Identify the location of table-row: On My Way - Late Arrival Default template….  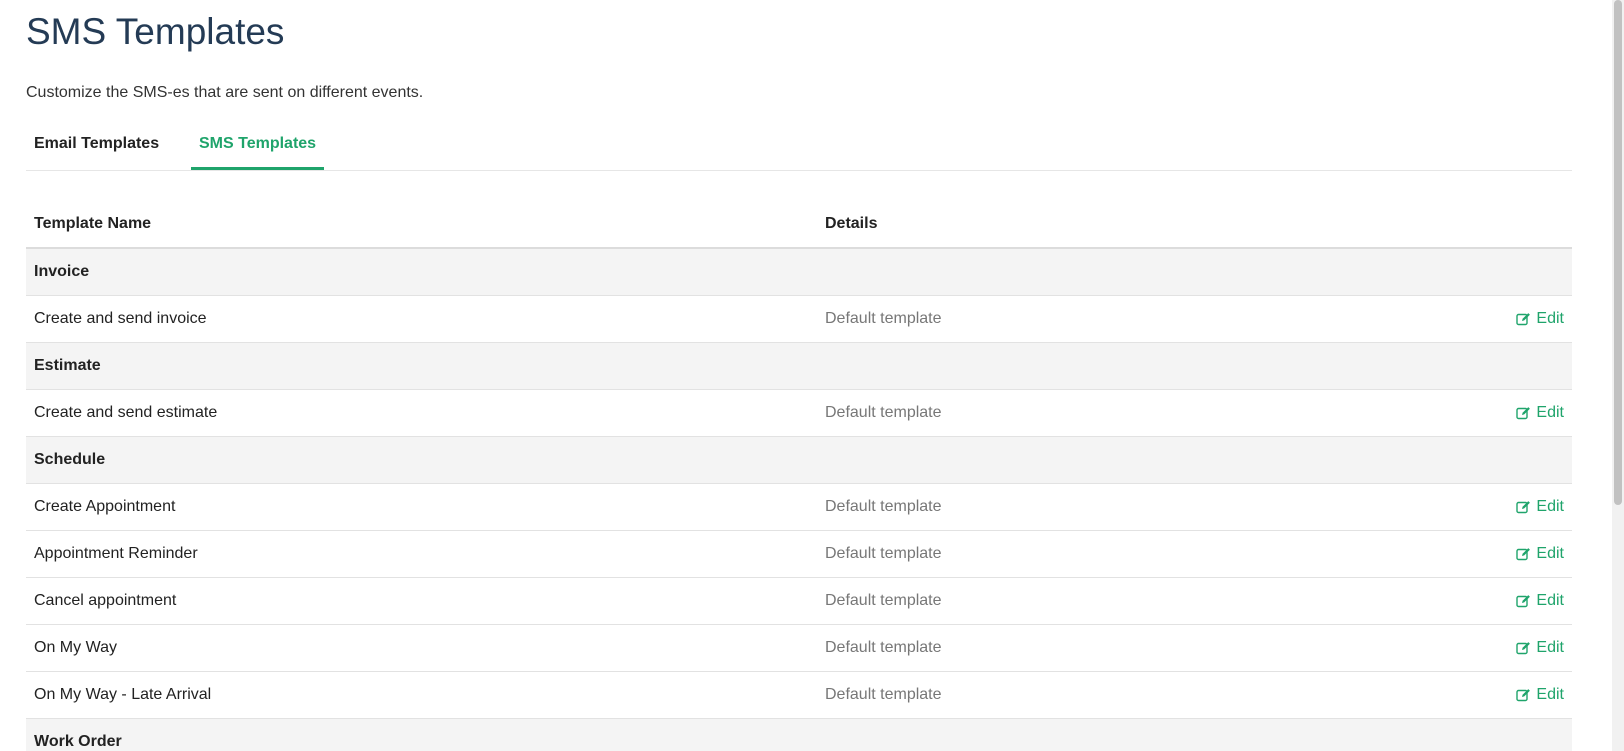
(799, 695).